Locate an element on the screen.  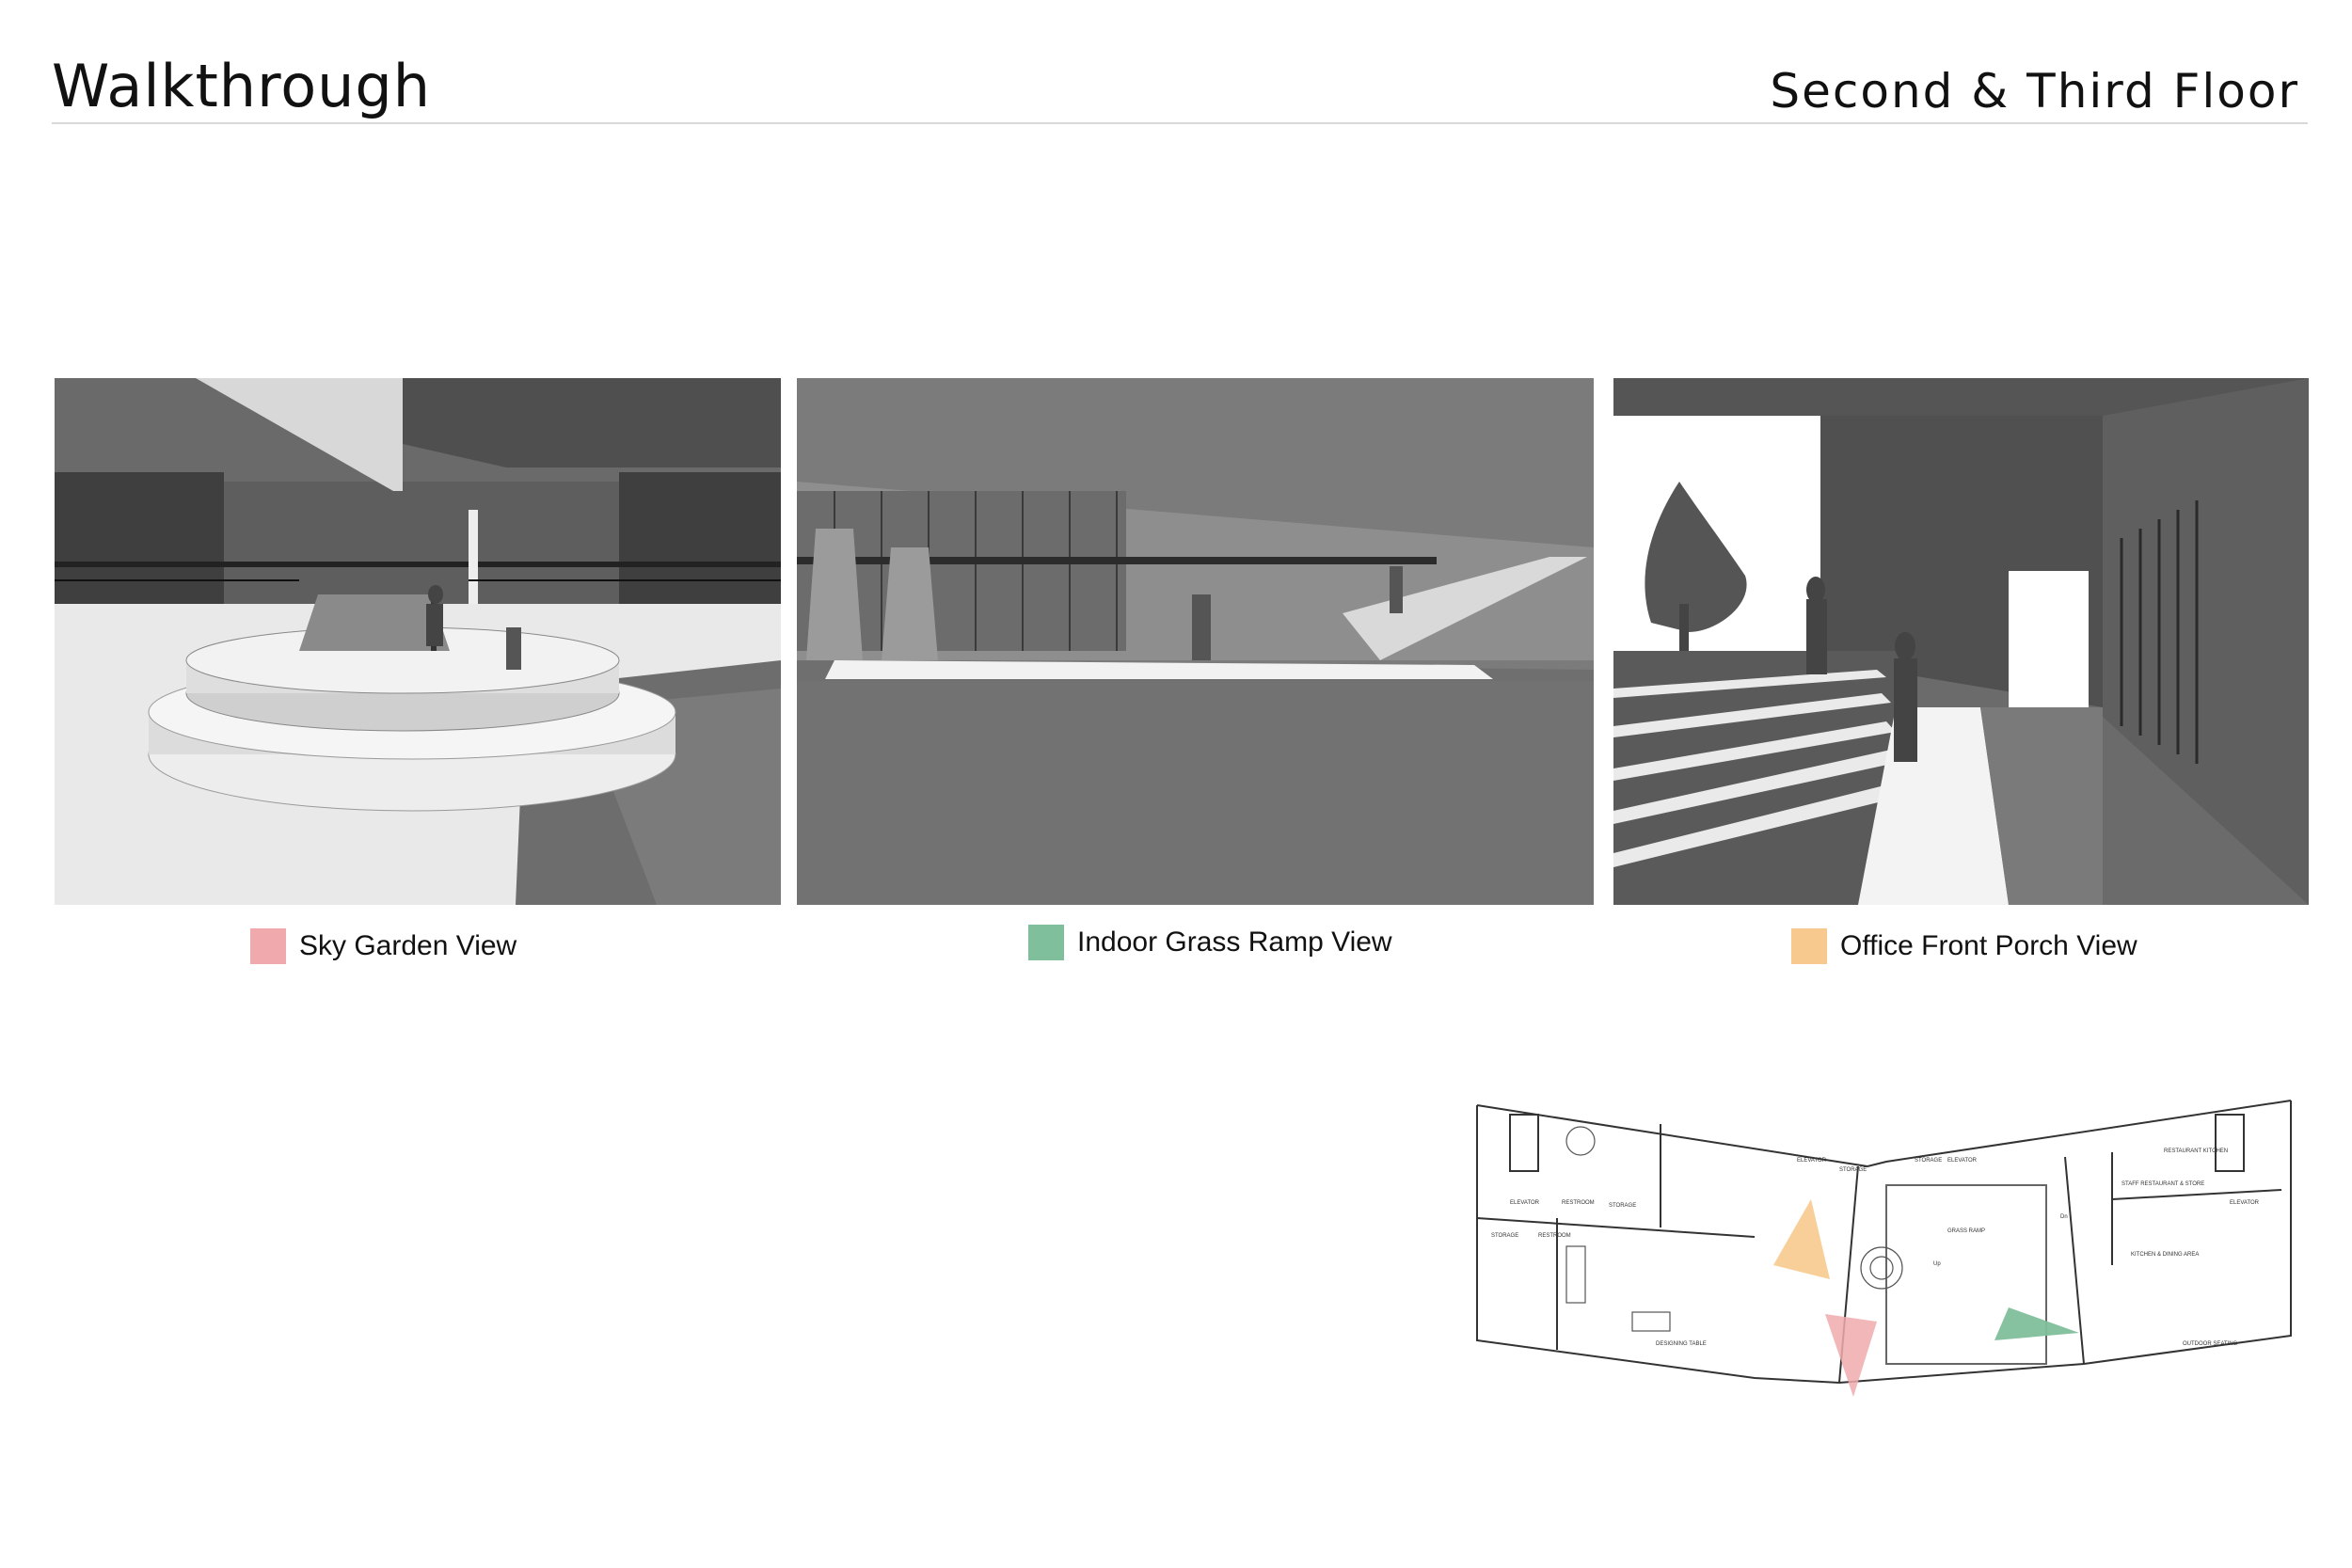
plan-label-elevator-1: ELEVATOR is located at coordinates (1525, 1203).